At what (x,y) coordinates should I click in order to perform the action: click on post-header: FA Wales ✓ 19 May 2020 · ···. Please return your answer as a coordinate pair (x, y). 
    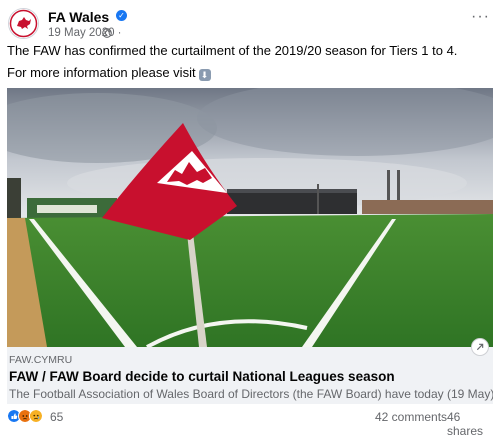
    Looking at the image, I should click on (251, 24).